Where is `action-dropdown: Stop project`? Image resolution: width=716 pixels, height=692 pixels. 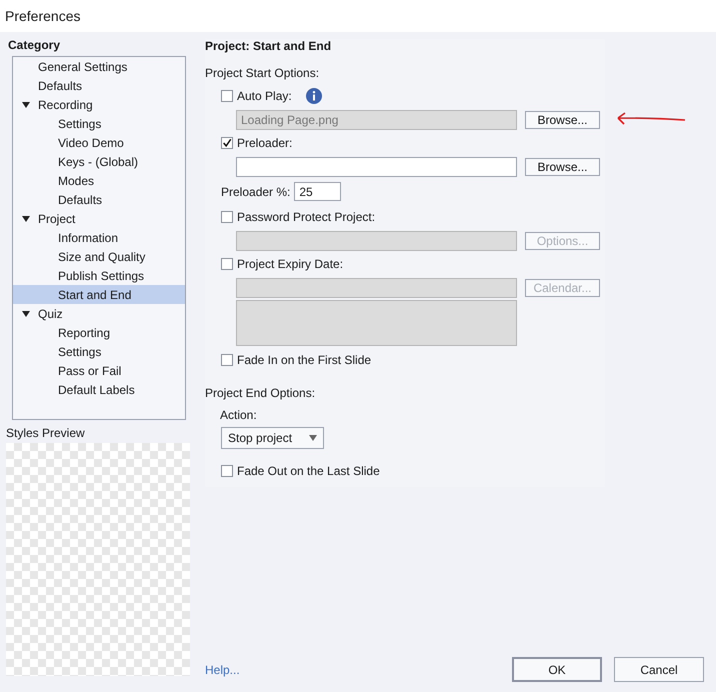
action-dropdown: Stop project is located at coordinates (272, 438).